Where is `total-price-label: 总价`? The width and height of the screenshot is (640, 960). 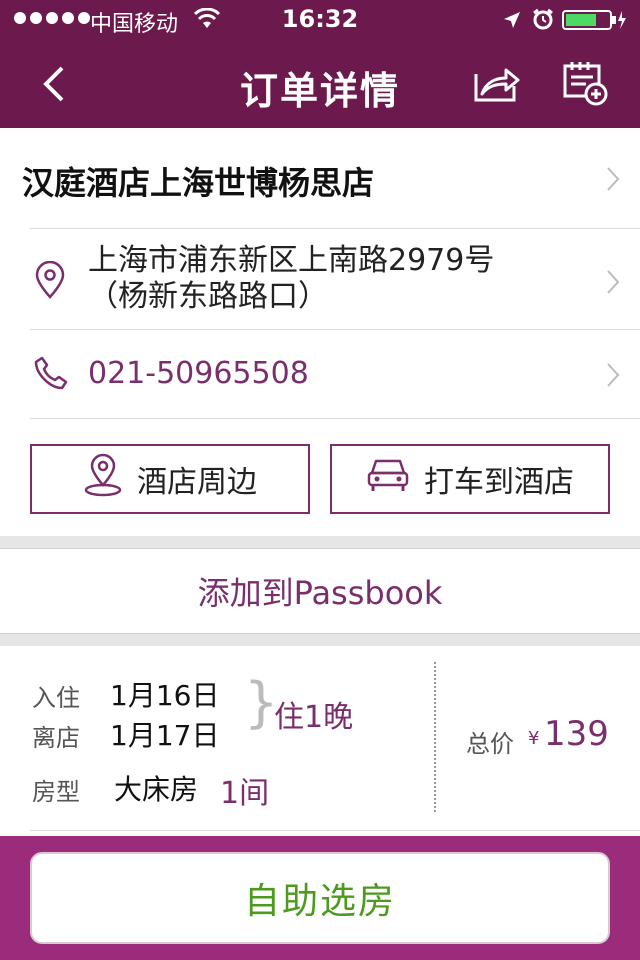 total-price-label: 总价 is located at coordinates (490, 744).